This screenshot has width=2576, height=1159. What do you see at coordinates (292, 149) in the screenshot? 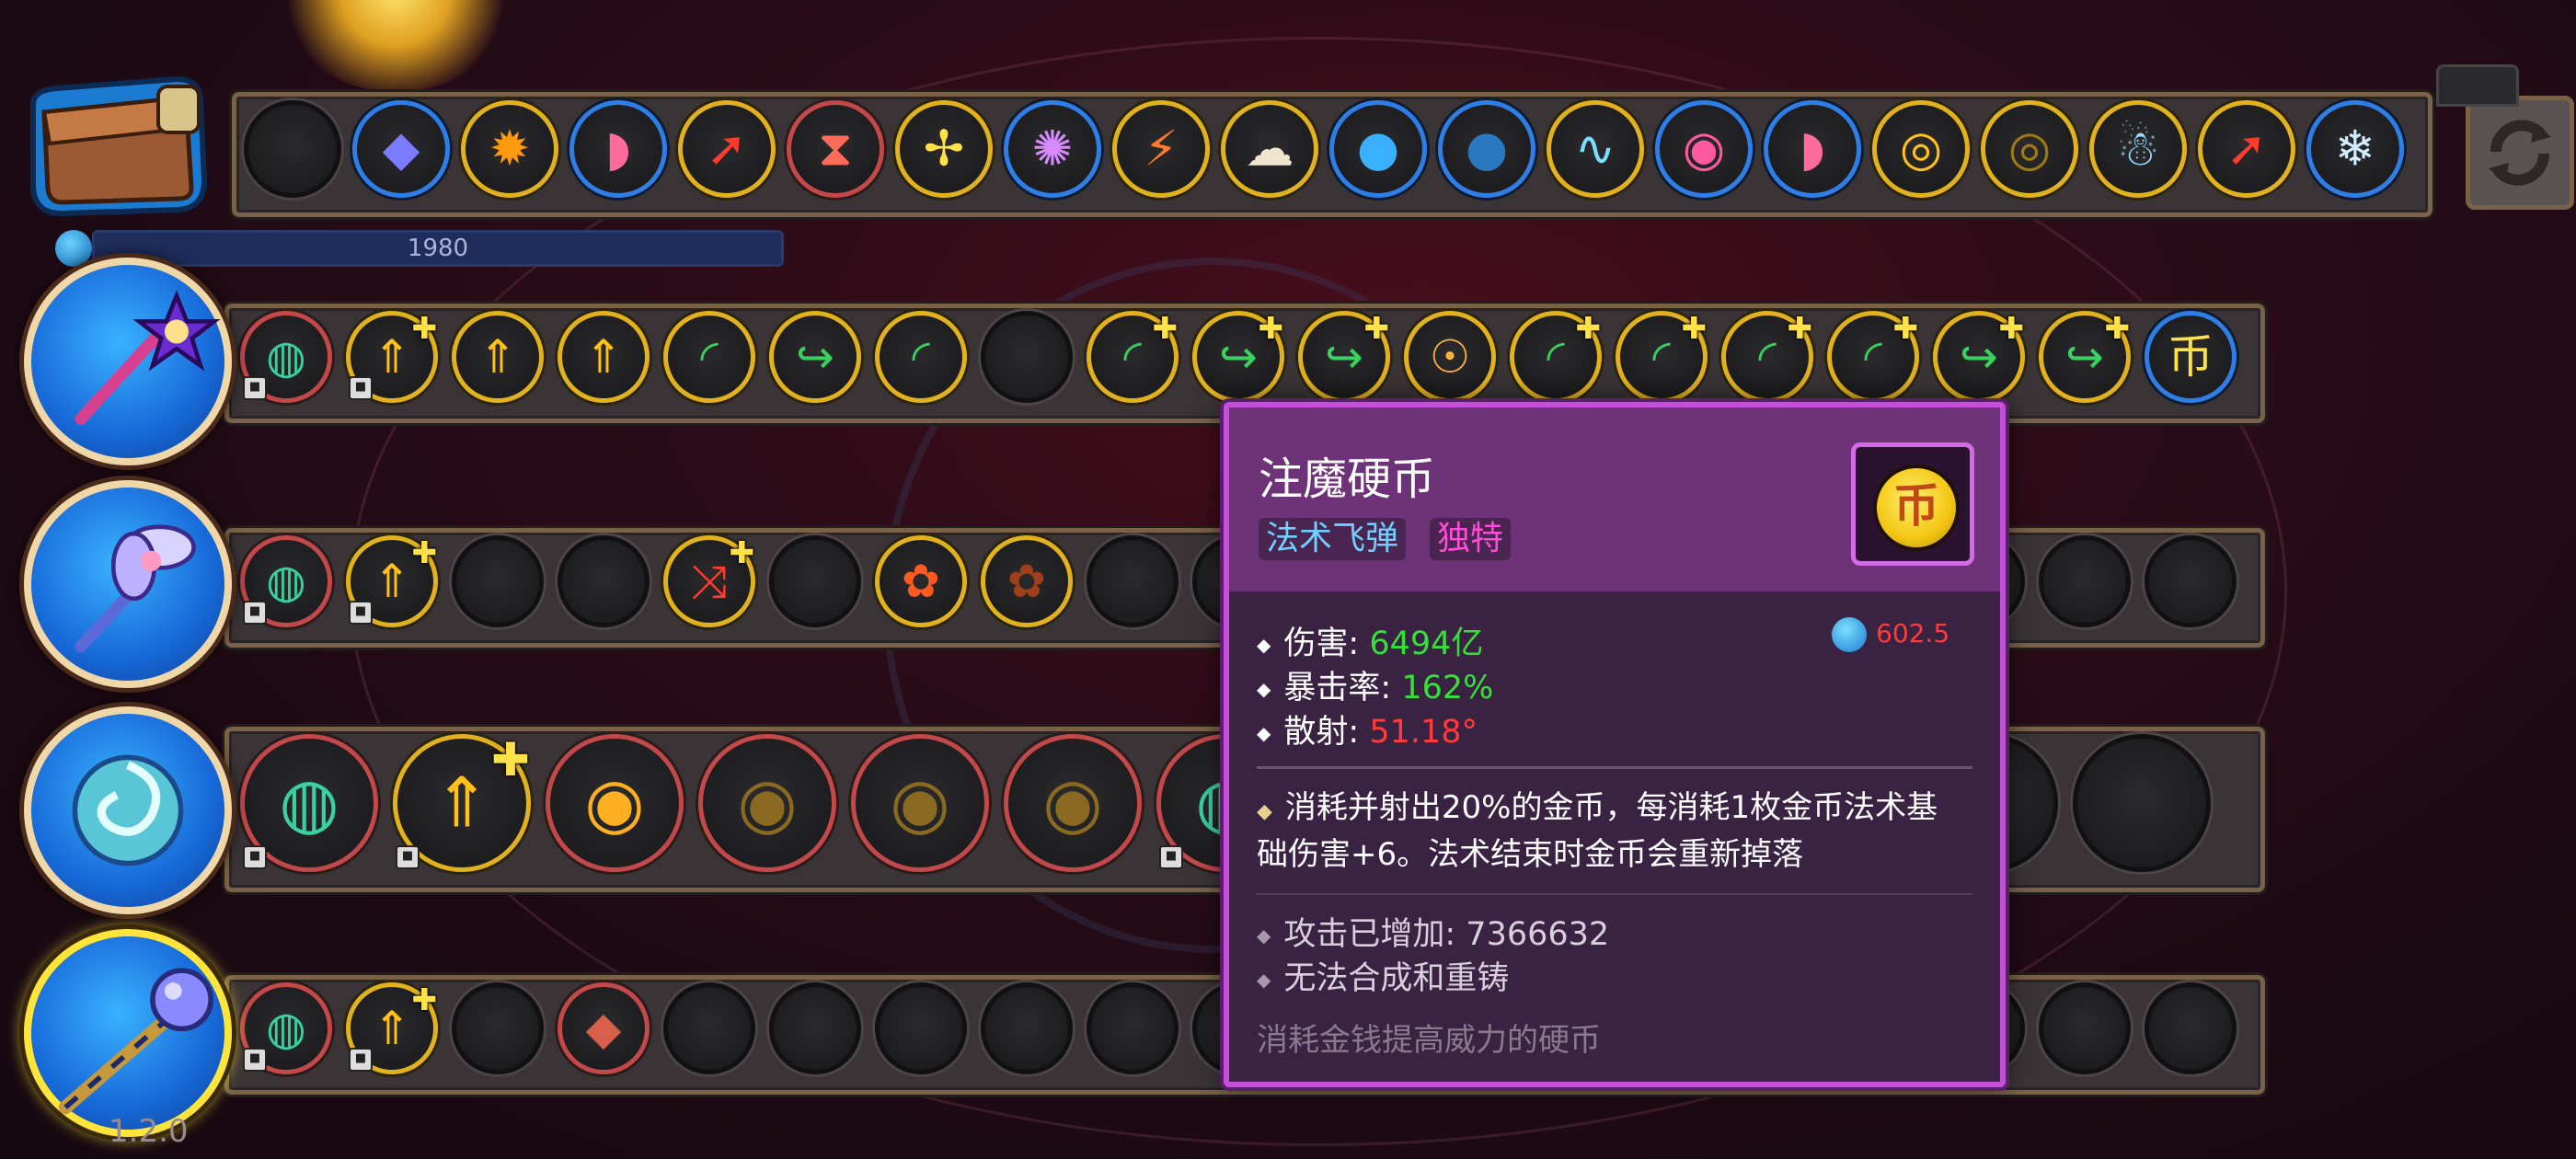
I see `inventory-empty-slot` at bounding box center [292, 149].